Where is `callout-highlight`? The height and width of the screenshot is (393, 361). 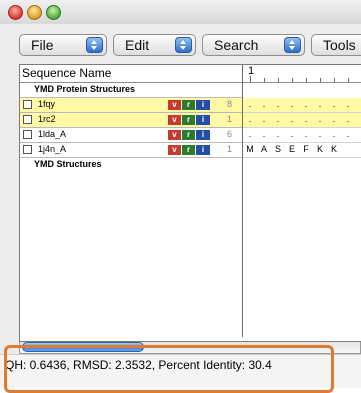 callout-highlight is located at coordinates (169, 369).